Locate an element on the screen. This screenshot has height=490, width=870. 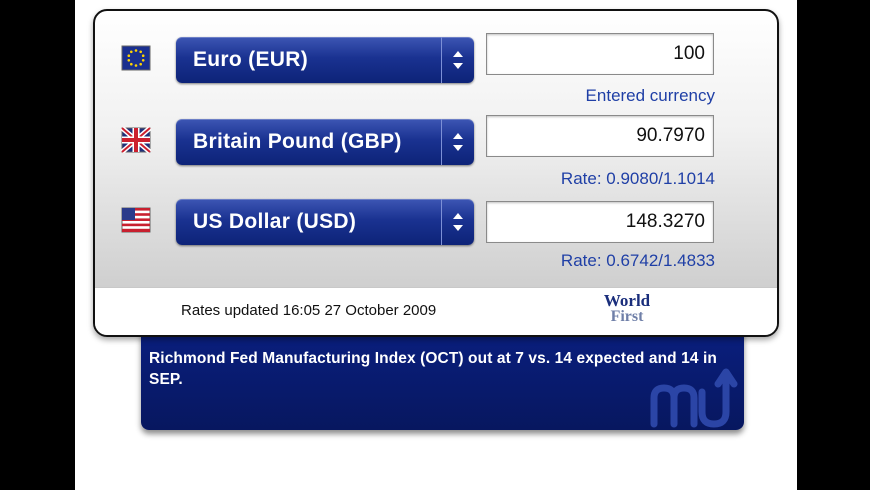
uk-flag-icon is located at coordinates (136, 140).